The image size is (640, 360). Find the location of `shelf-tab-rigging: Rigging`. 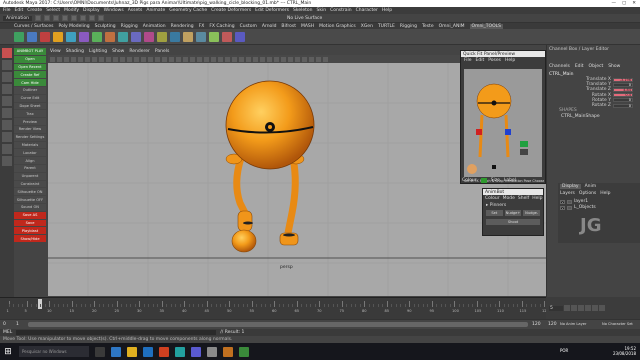

shelf-tab-rigging: Rigging is located at coordinates (129, 26).